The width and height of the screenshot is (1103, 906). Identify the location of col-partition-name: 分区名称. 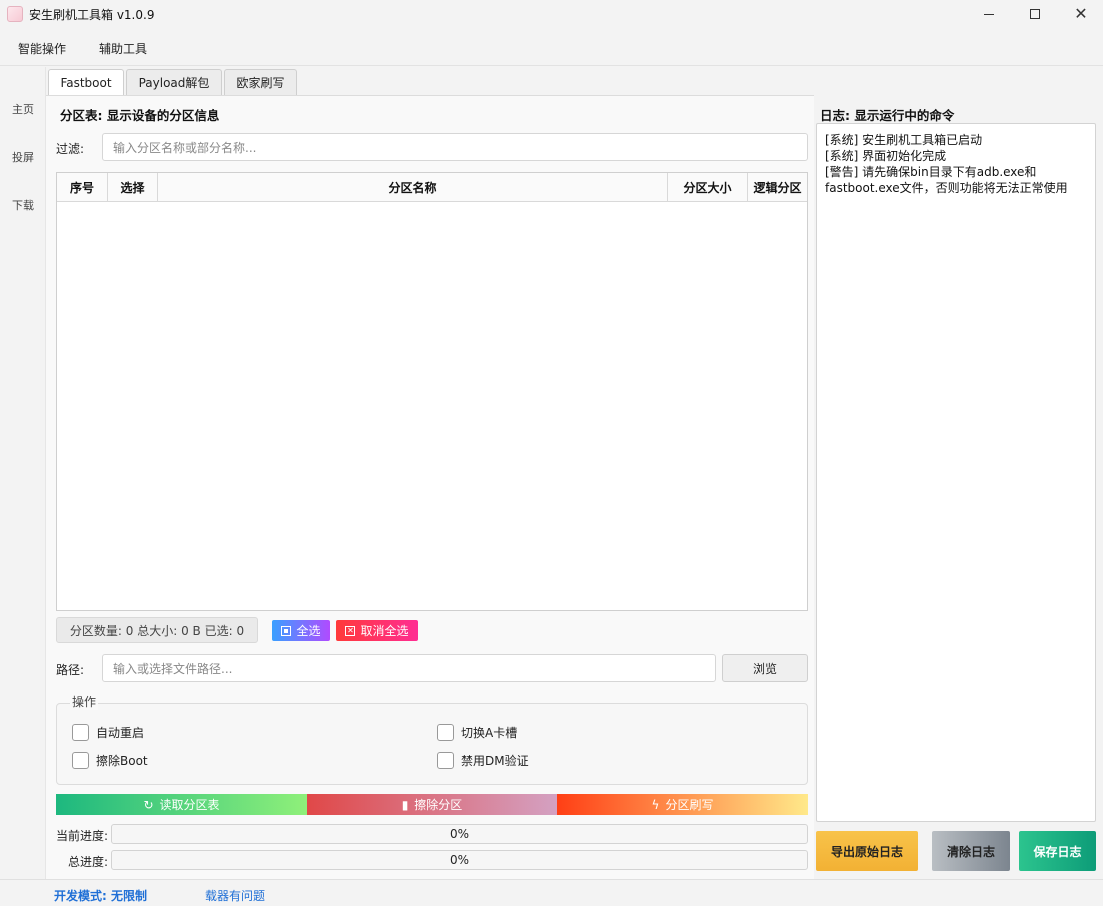
(413, 187).